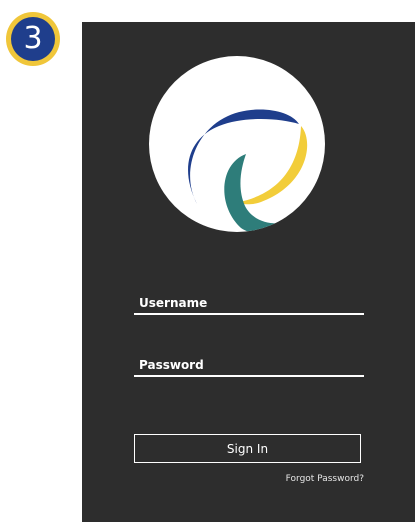  Describe the element at coordinates (273, 165) in the screenshot. I see `logo-yellow-crescent` at that location.